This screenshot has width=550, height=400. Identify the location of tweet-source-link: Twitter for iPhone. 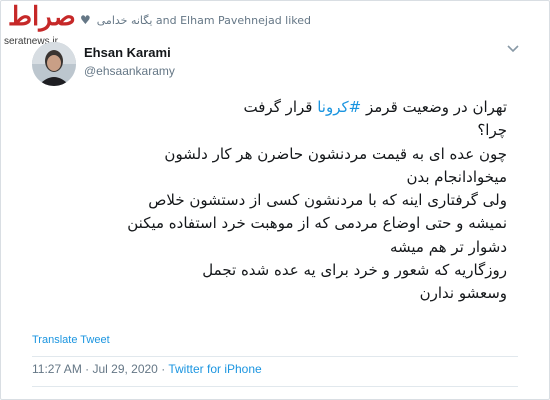
(214, 369).